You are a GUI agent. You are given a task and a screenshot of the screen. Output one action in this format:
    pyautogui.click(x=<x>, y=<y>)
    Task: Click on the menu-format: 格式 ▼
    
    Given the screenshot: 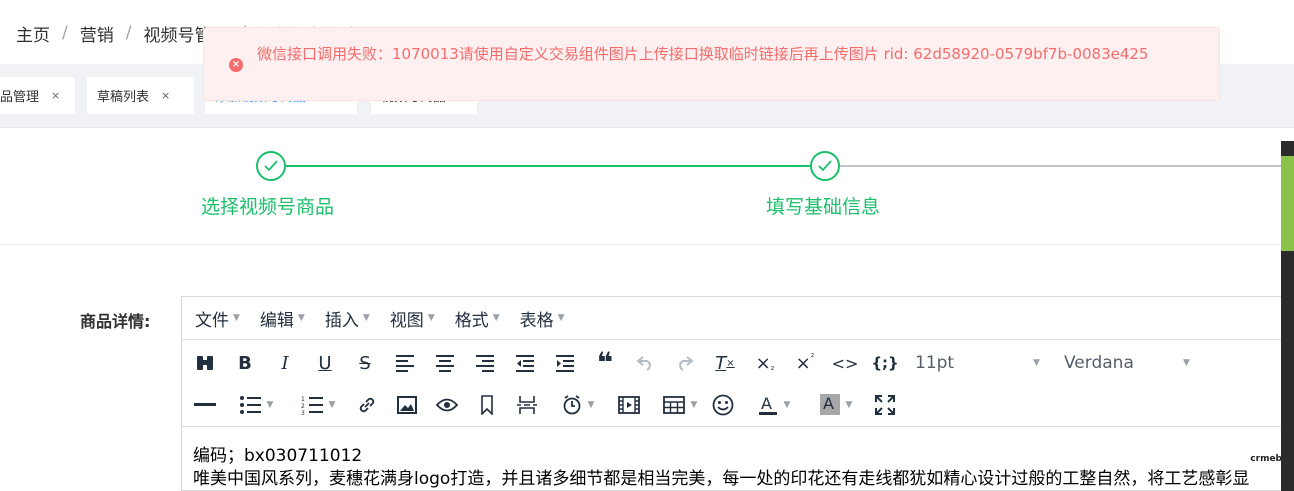 What is the action you would take?
    pyautogui.click(x=477, y=318)
    